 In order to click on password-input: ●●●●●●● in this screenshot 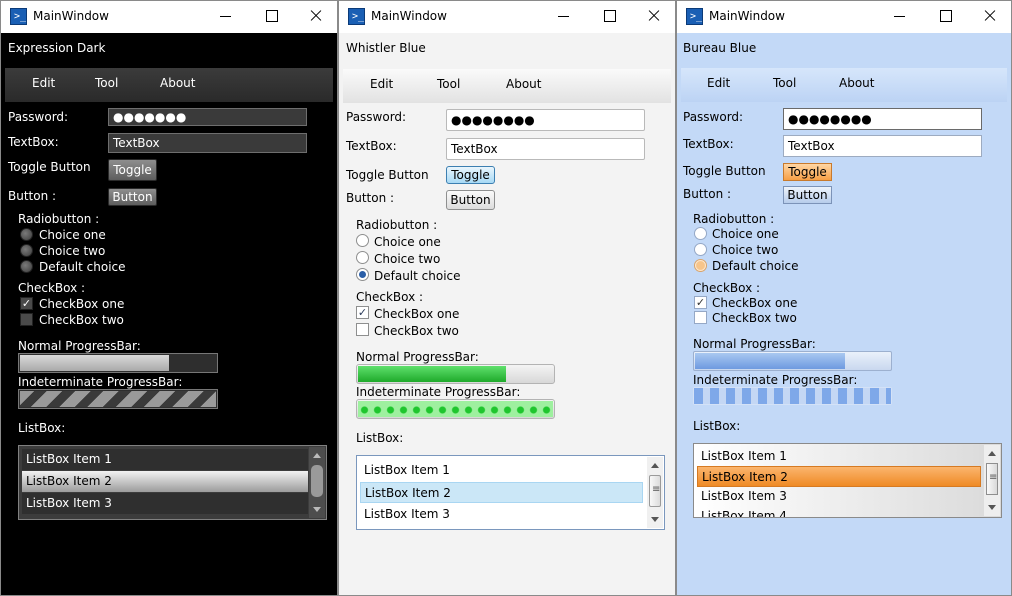, I will do `click(207, 117)`.